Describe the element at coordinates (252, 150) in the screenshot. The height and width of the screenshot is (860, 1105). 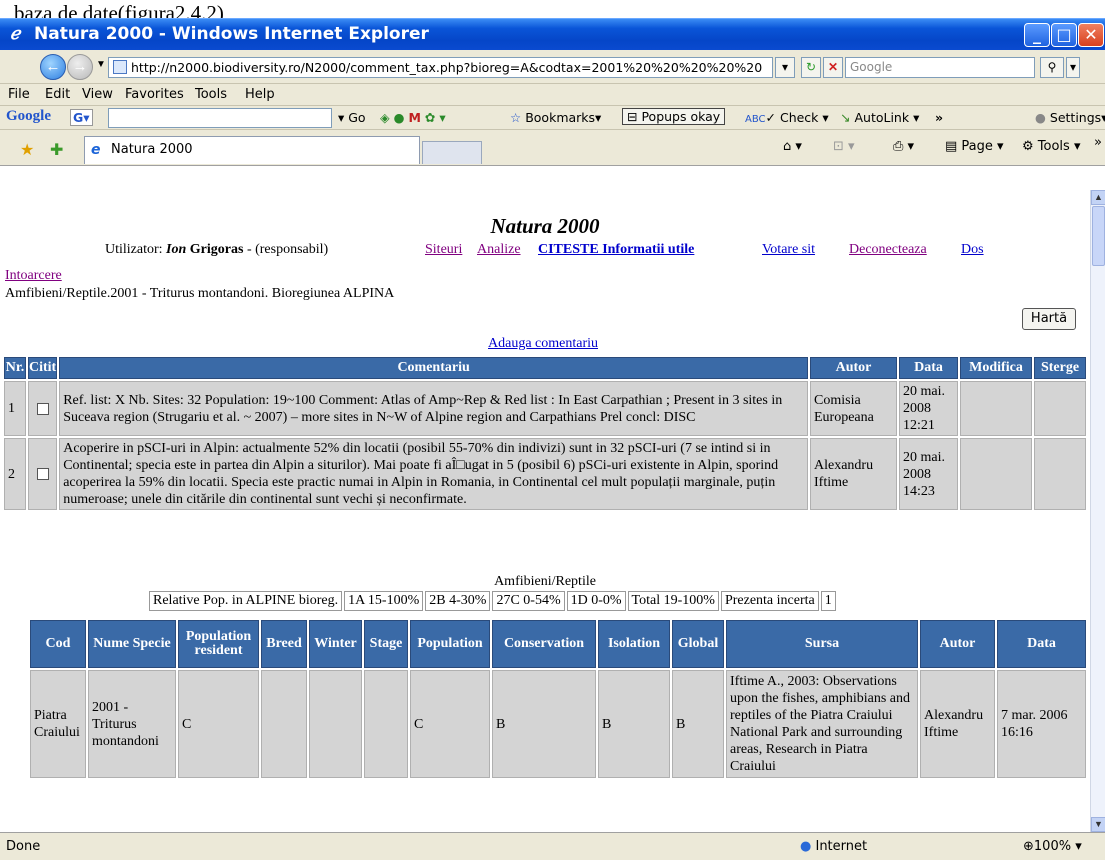
I see `tab-natura-2000: e Natura 2000` at that location.